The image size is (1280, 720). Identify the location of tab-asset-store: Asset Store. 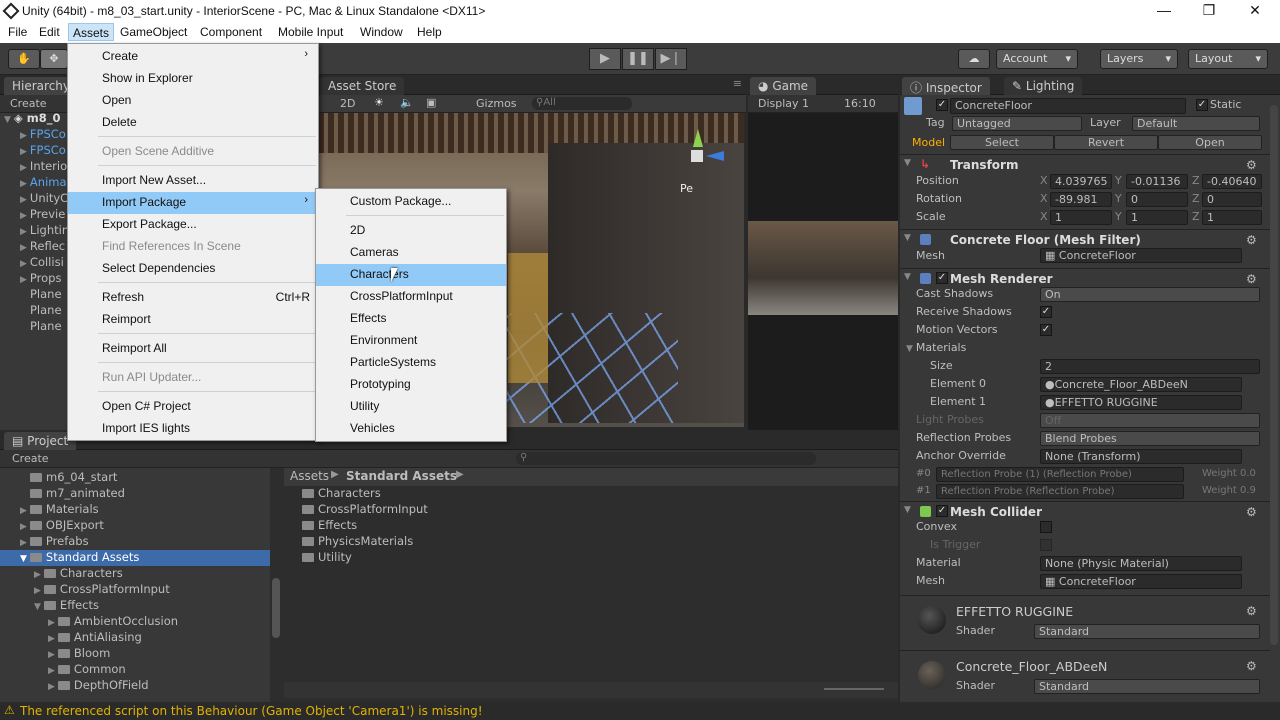
(362, 86).